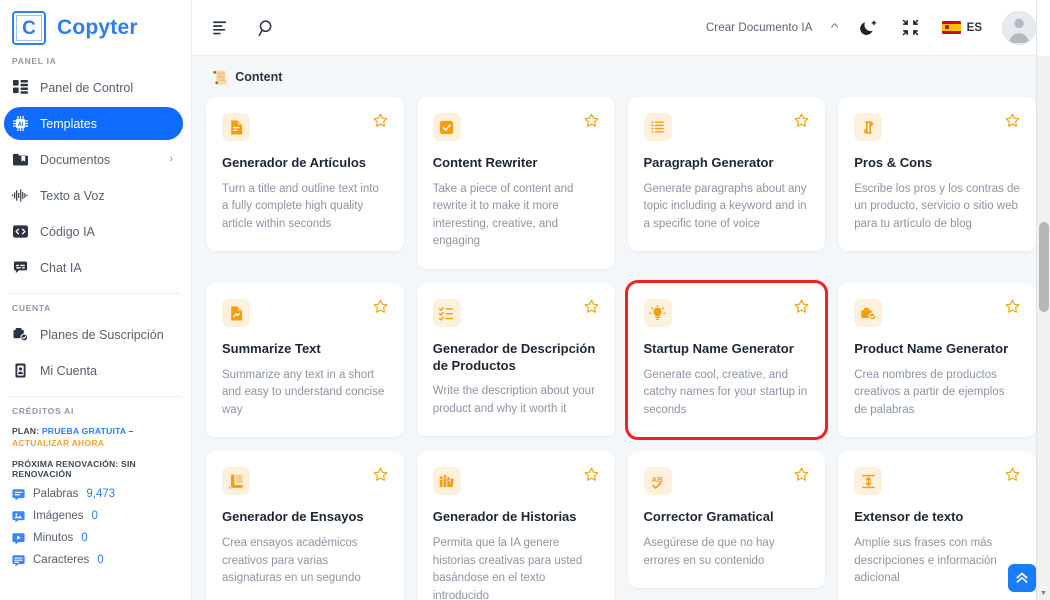 Image resolution: width=1050 pixels, height=600 pixels. I want to click on scrollbar-top-cap, so click(1043, 28).